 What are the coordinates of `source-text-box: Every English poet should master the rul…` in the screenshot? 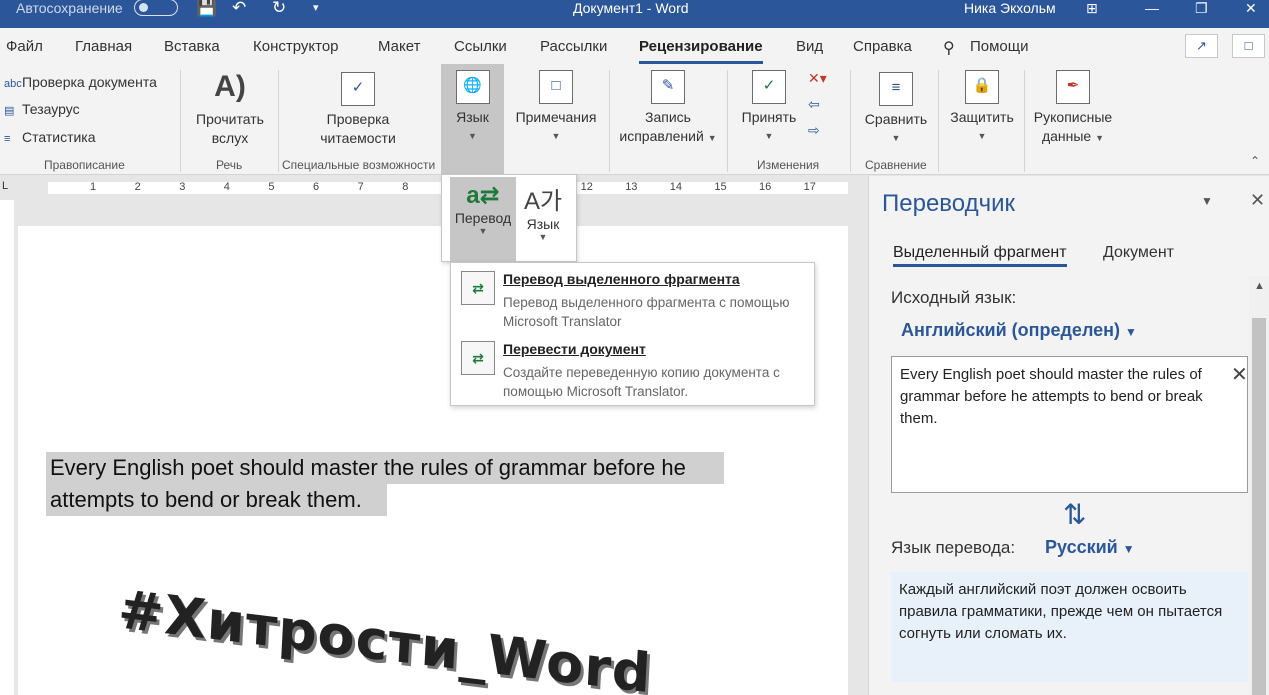 It's located at (1069, 424).